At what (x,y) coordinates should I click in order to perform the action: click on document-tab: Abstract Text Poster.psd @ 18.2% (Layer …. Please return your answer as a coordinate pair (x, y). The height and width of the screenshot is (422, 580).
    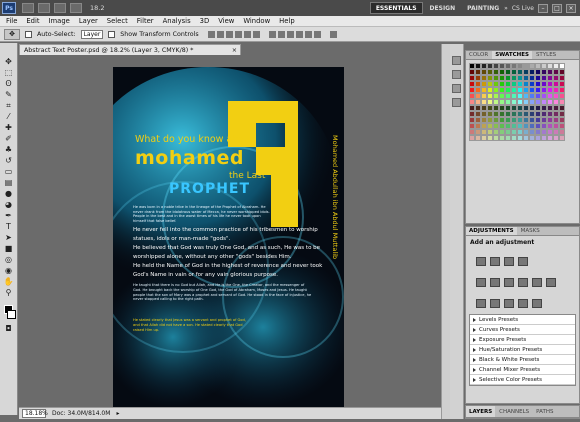
    Looking at the image, I should click on (130, 49).